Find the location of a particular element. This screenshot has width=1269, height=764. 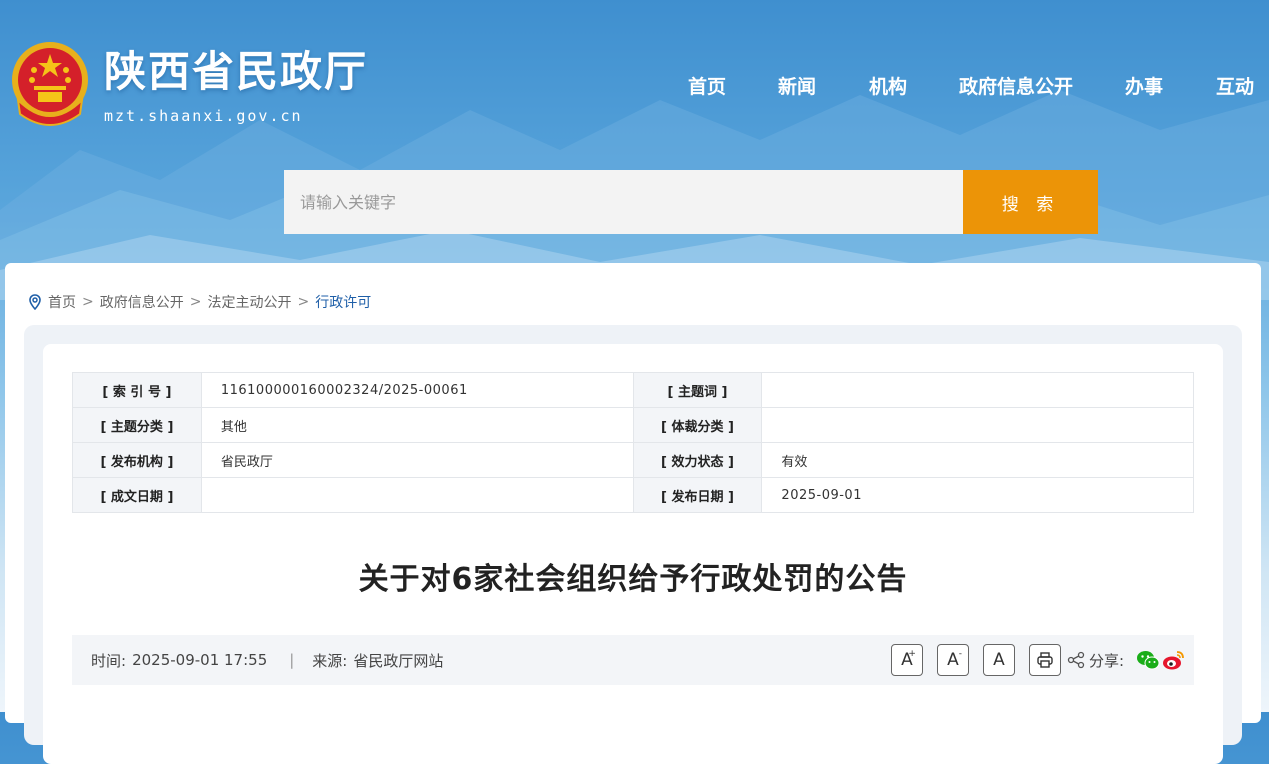

meta-label: [ 效力状态 ] is located at coordinates (697, 460).